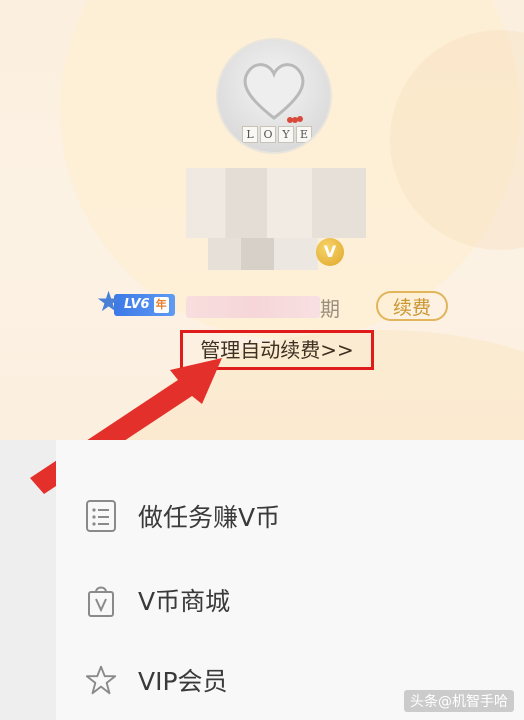 This screenshot has width=524, height=720. What do you see at coordinates (286, 134) in the screenshot?
I see `love-tile: Y` at bounding box center [286, 134].